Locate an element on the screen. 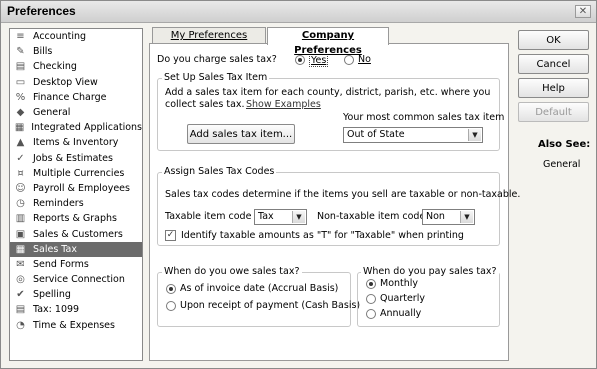 The image size is (597, 369). spelling-icon: ✔ is located at coordinates (20, 295).